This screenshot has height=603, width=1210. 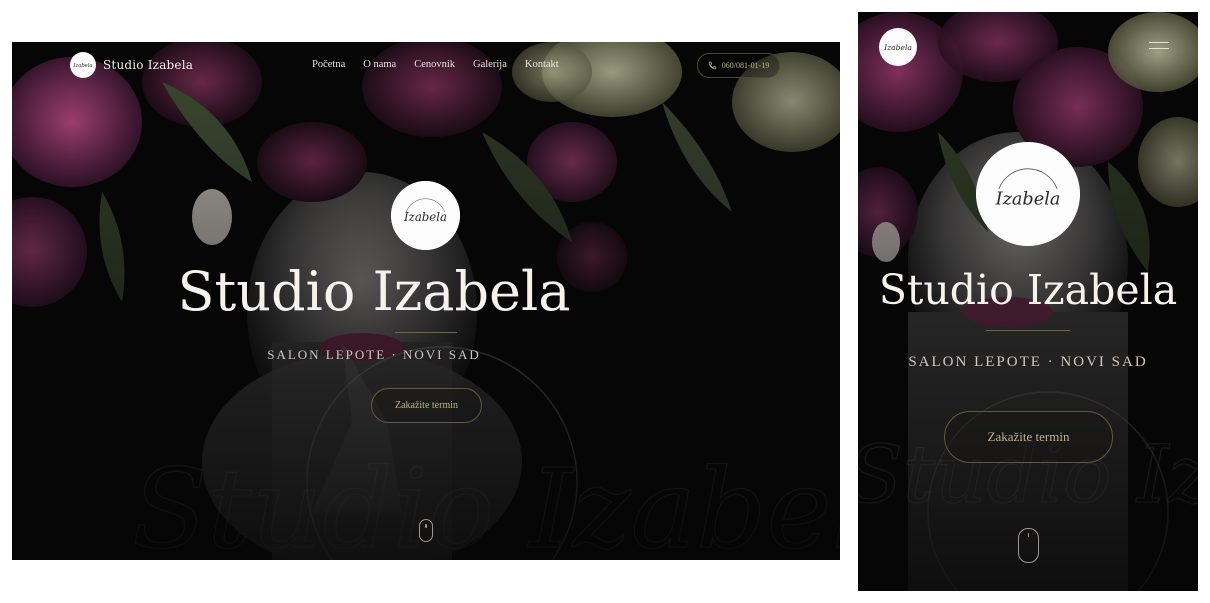 I want to click on hero-divider, so click(x=426, y=332).